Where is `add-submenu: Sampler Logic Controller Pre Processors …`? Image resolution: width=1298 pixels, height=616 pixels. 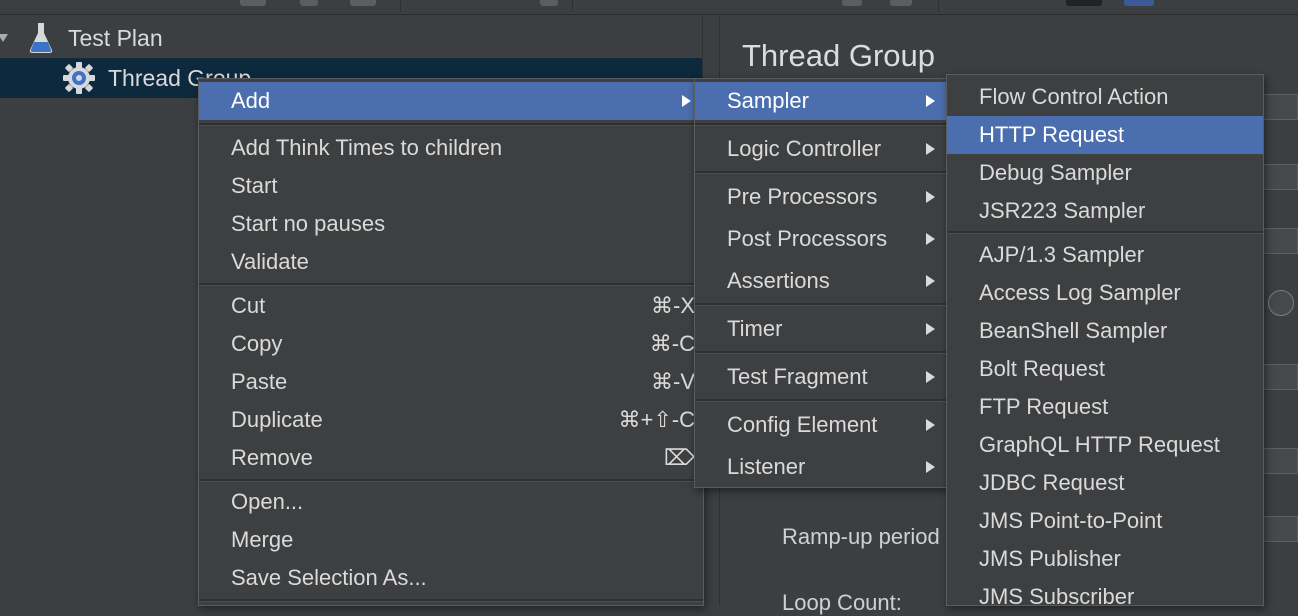 add-submenu: Sampler Logic Controller Pre Processors … is located at coordinates (821, 283).